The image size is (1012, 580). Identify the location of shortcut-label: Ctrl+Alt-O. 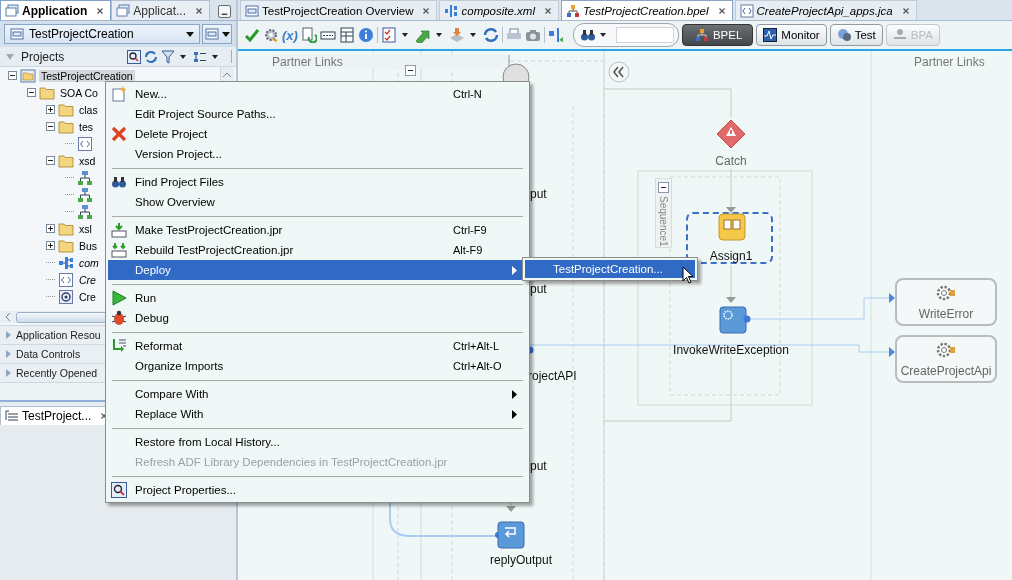
(478, 366).